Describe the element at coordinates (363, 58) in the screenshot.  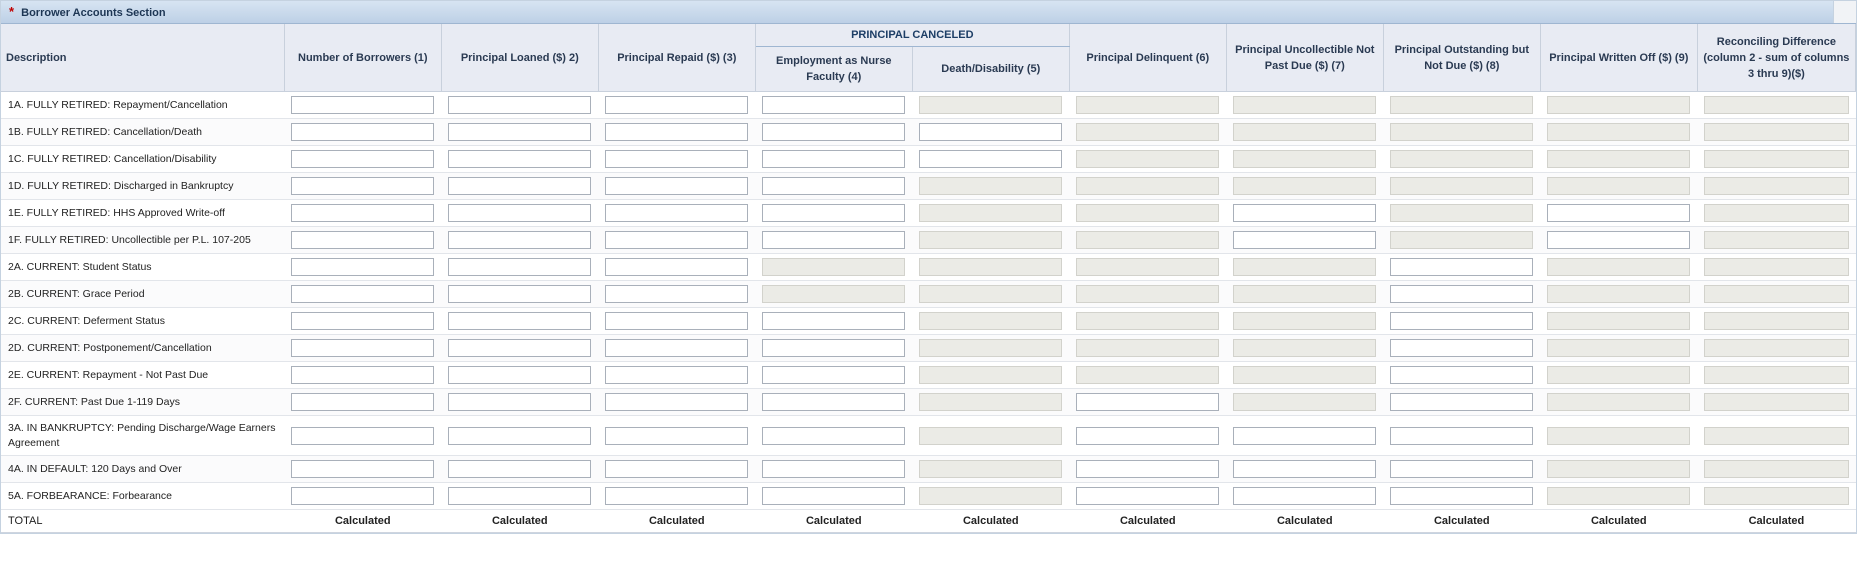
I see `col-header-number-of-borrowers: Number of Borrowers (1)` at that location.